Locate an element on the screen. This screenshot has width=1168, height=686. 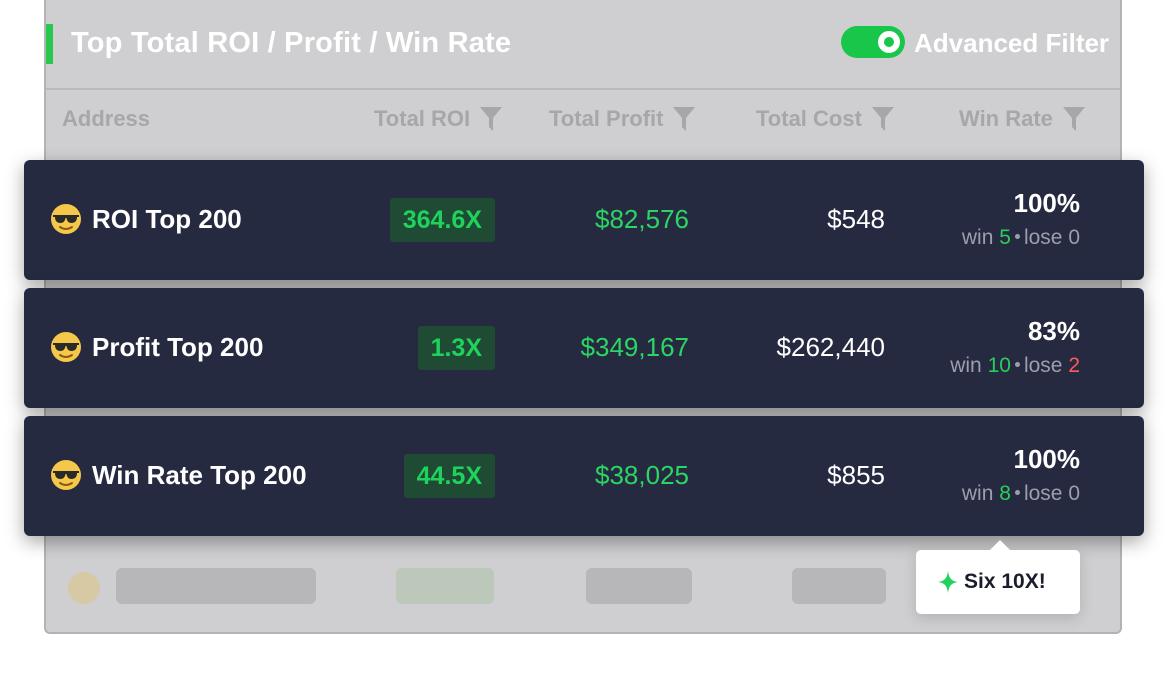
win-lose-summary: win 5 lose 0 is located at coordinates (1021, 238).